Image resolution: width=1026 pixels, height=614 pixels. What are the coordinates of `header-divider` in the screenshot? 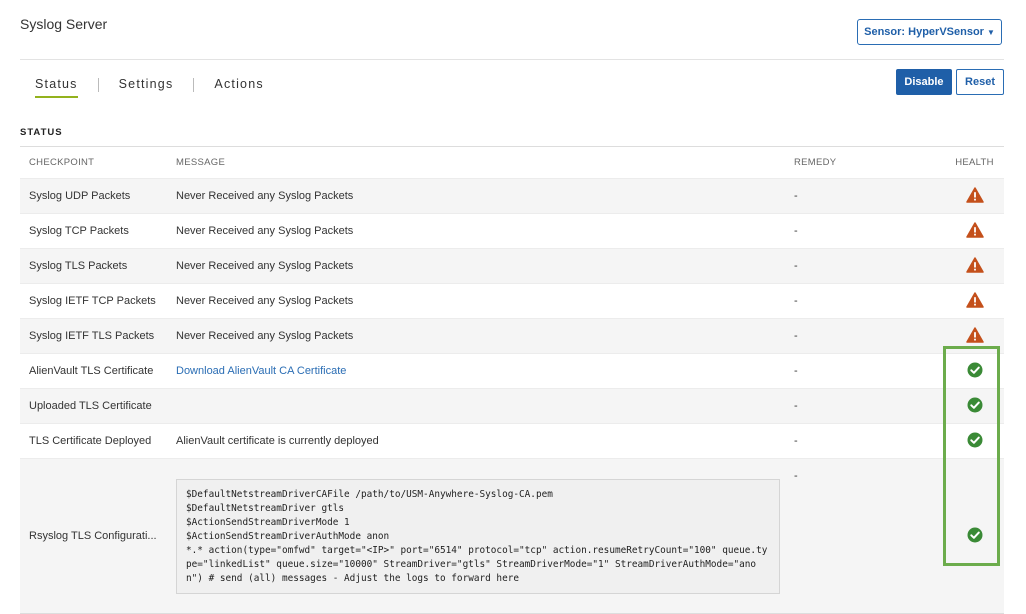 It's located at (512, 59).